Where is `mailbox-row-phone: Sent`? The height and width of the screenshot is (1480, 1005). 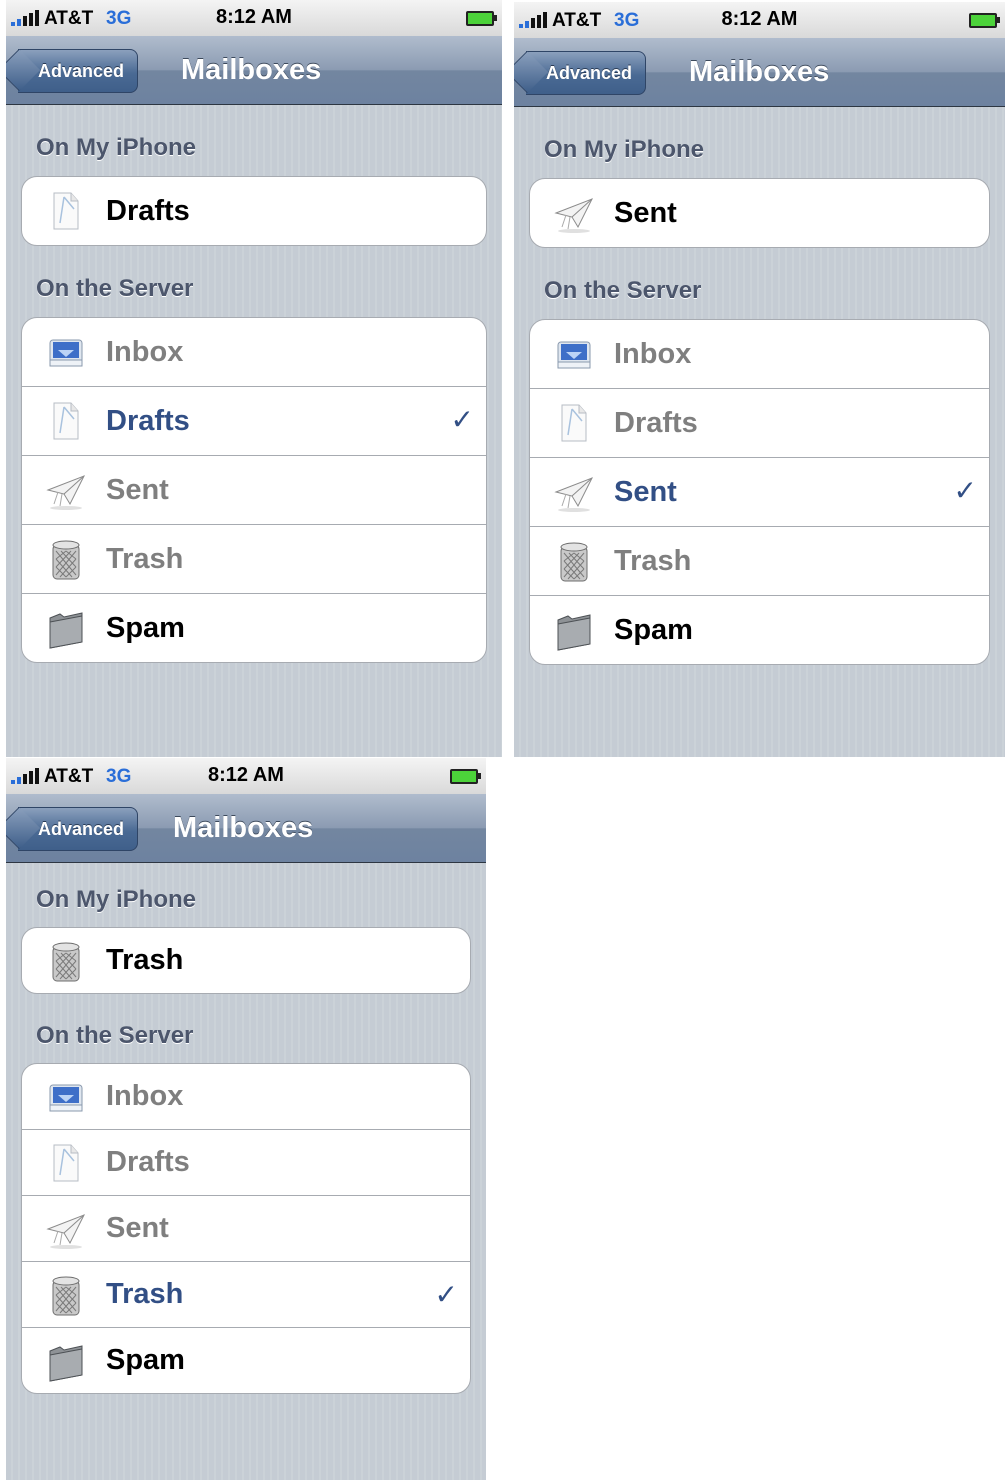 mailbox-row-phone: Sent is located at coordinates (759, 213).